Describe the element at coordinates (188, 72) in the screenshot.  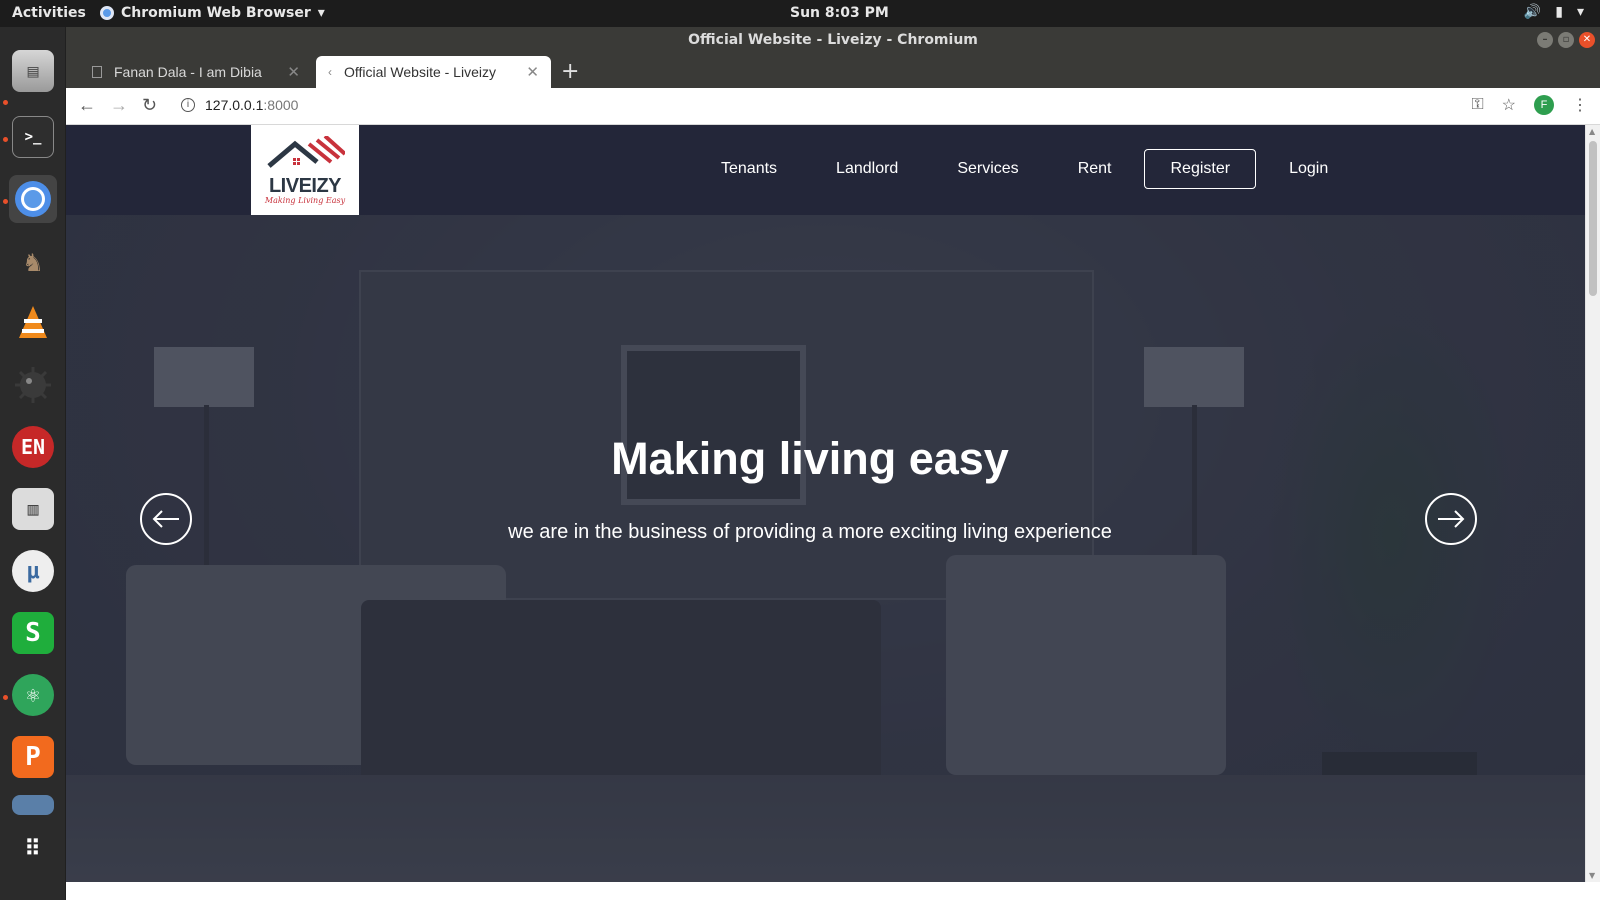
I see `tab-title: Fanan Dala - I am Dibia` at that location.